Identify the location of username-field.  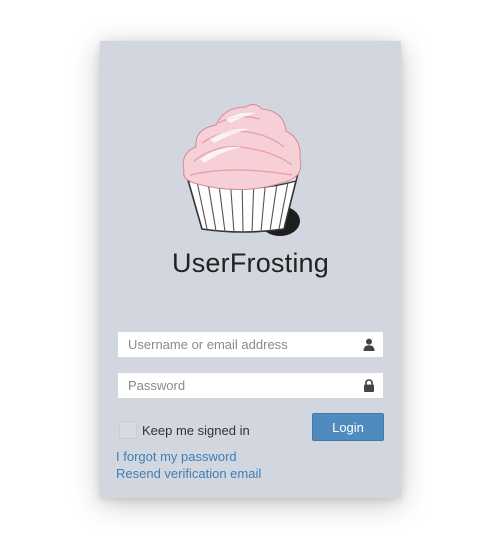
(250, 344).